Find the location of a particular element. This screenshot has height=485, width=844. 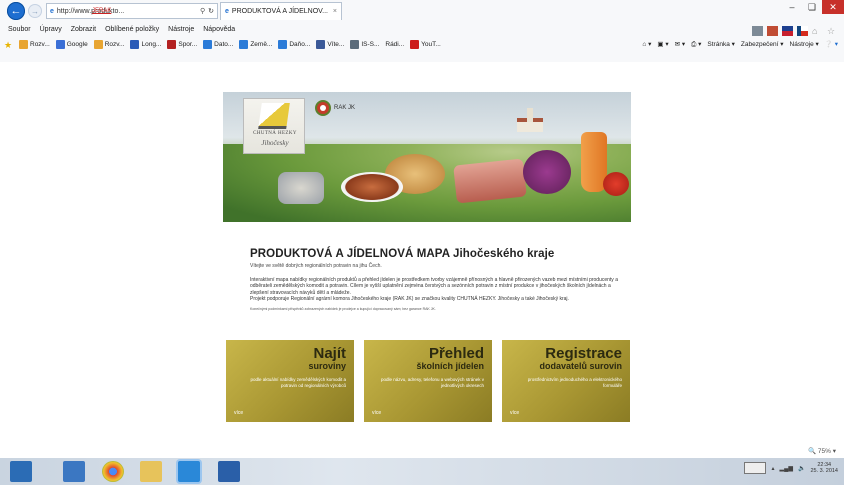

refresh-icon: ↻ is located at coordinates (211, 11).